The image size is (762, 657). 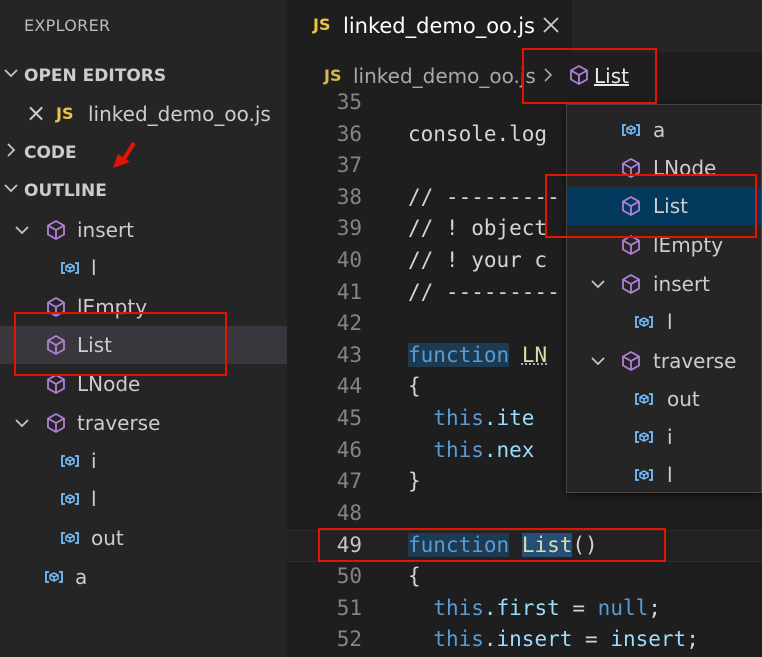 What do you see at coordinates (143, 76) in the screenshot?
I see `open-editors-header: OPEN EDITORS` at bounding box center [143, 76].